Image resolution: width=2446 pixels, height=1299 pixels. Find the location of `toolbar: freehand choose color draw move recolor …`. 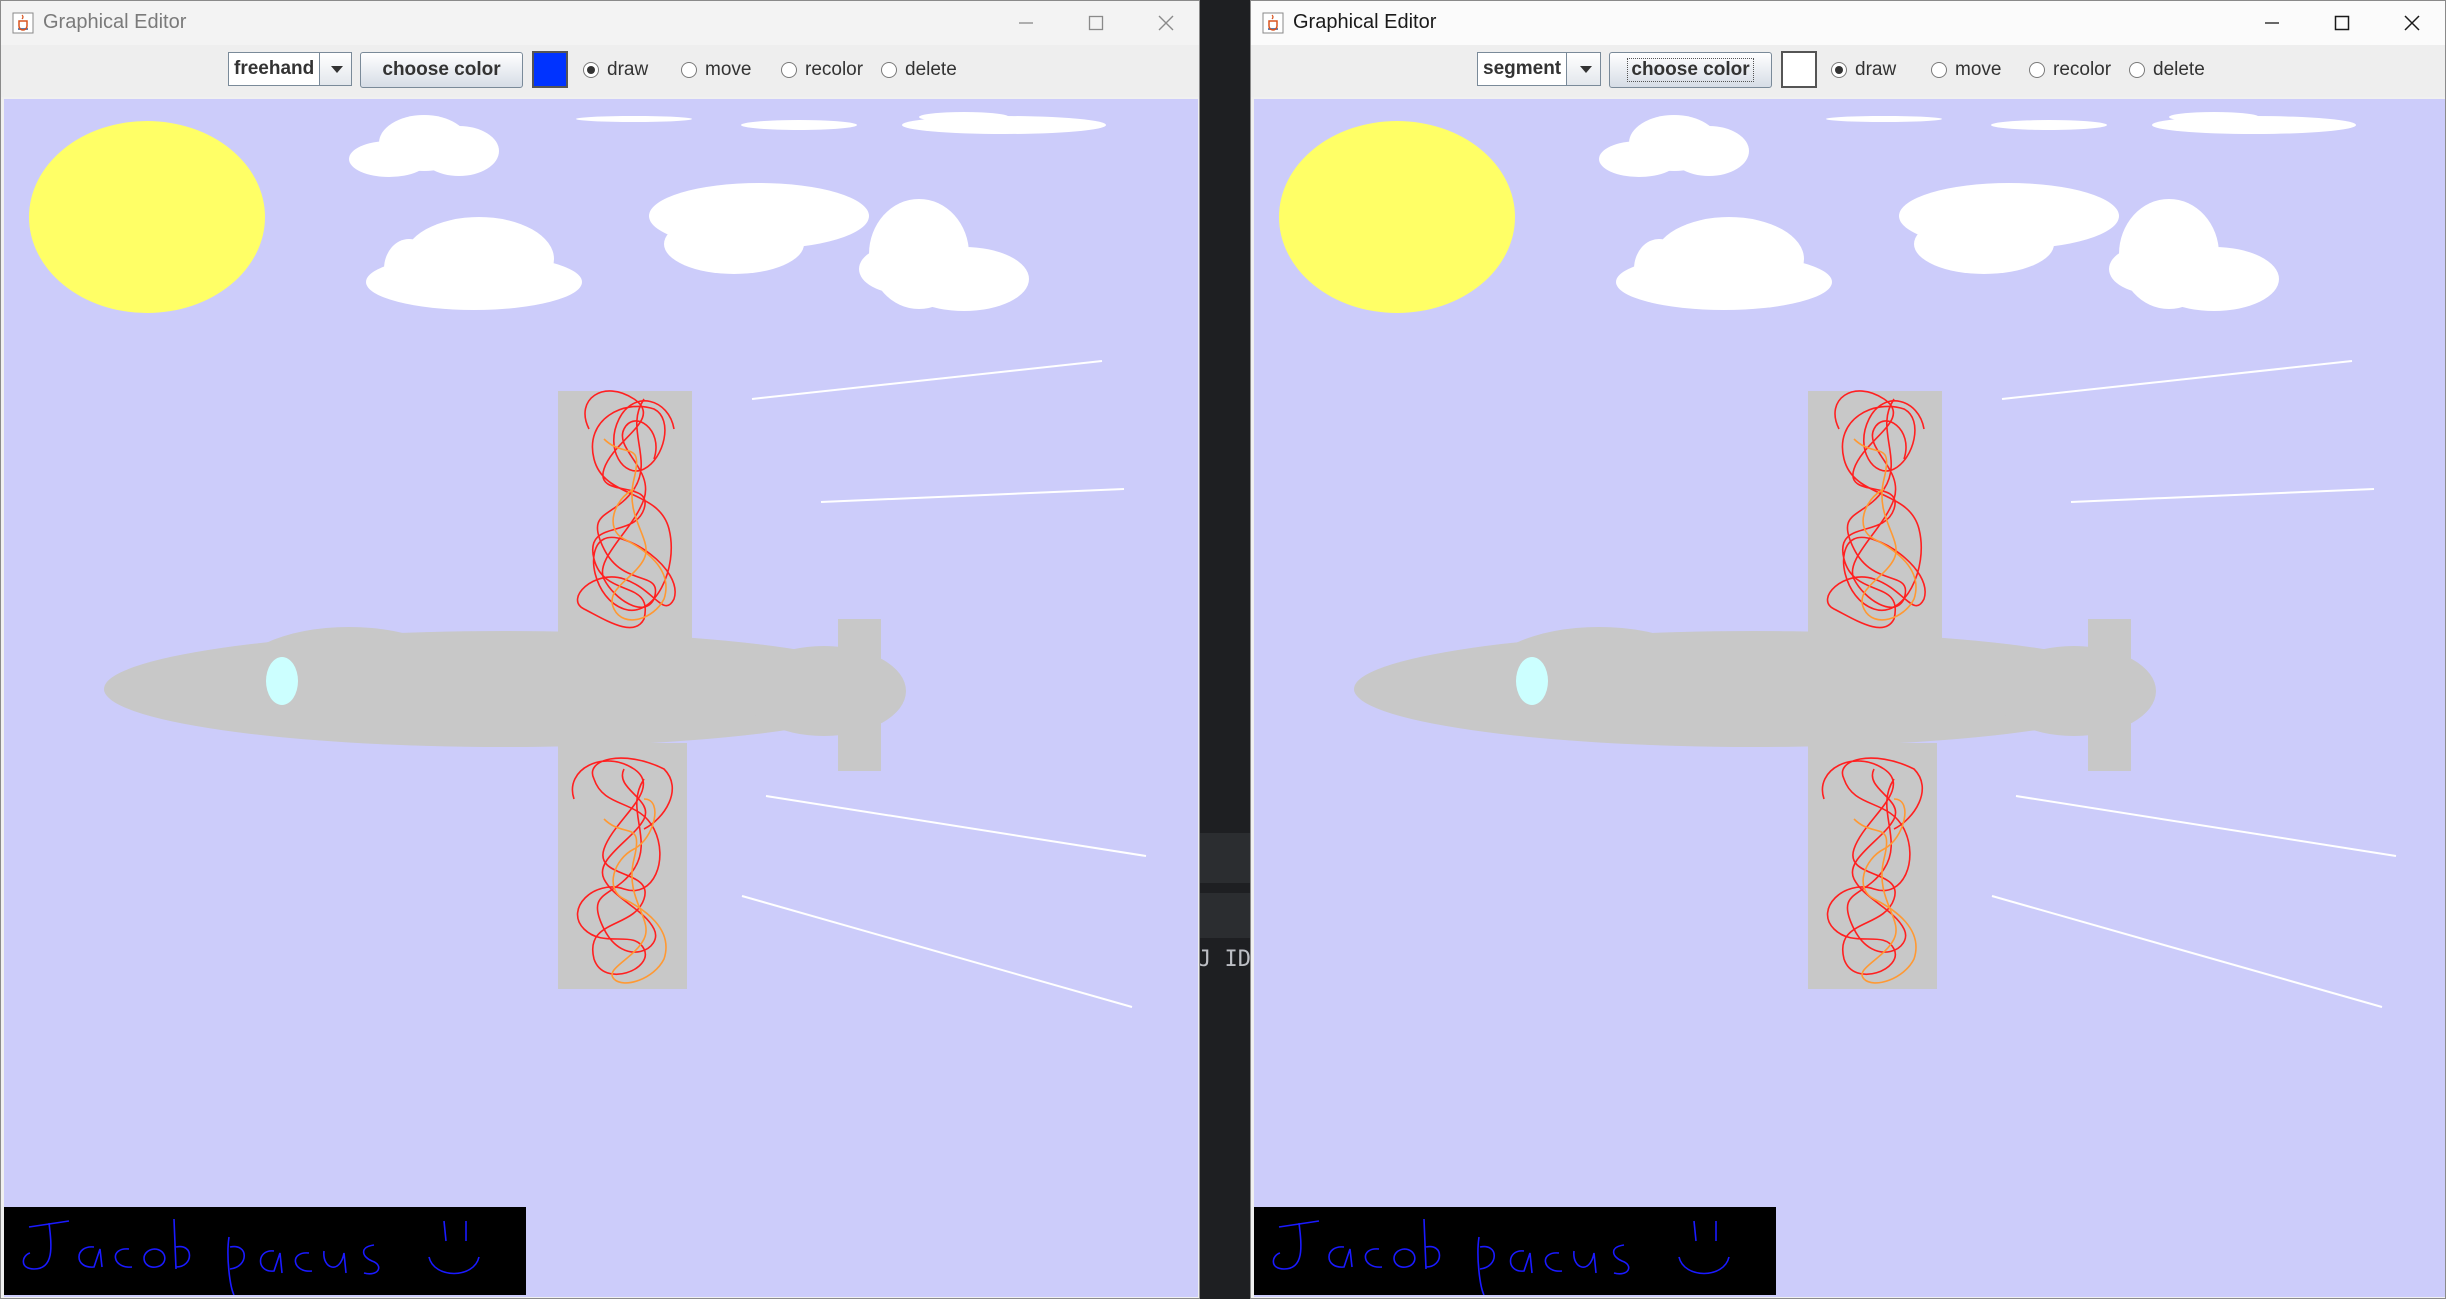

toolbar: freehand choose color draw move recolor … is located at coordinates (600, 71).